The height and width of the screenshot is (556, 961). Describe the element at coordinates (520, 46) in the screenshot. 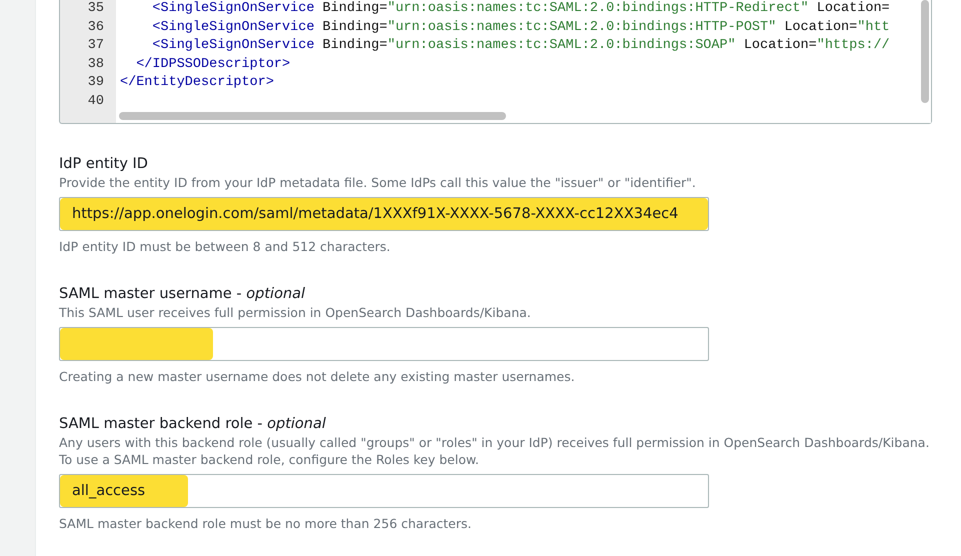

I see `code-line: <SingleSignOnService Binding="urn:oasis:names:tc:SAML:2.0:bindings:SOAP" Location="https://` at that location.